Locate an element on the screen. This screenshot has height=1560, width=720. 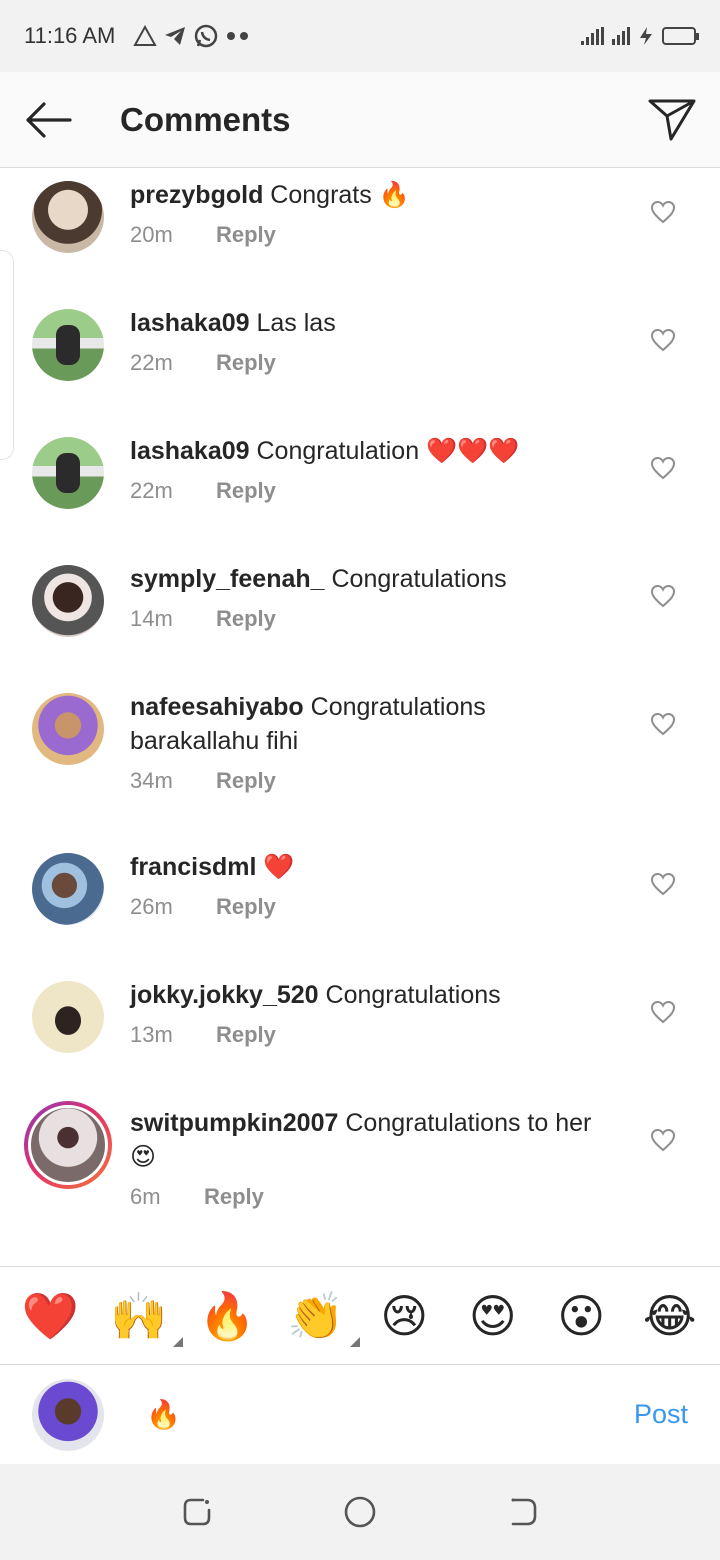
system-navigation-bar is located at coordinates (360, 1512).